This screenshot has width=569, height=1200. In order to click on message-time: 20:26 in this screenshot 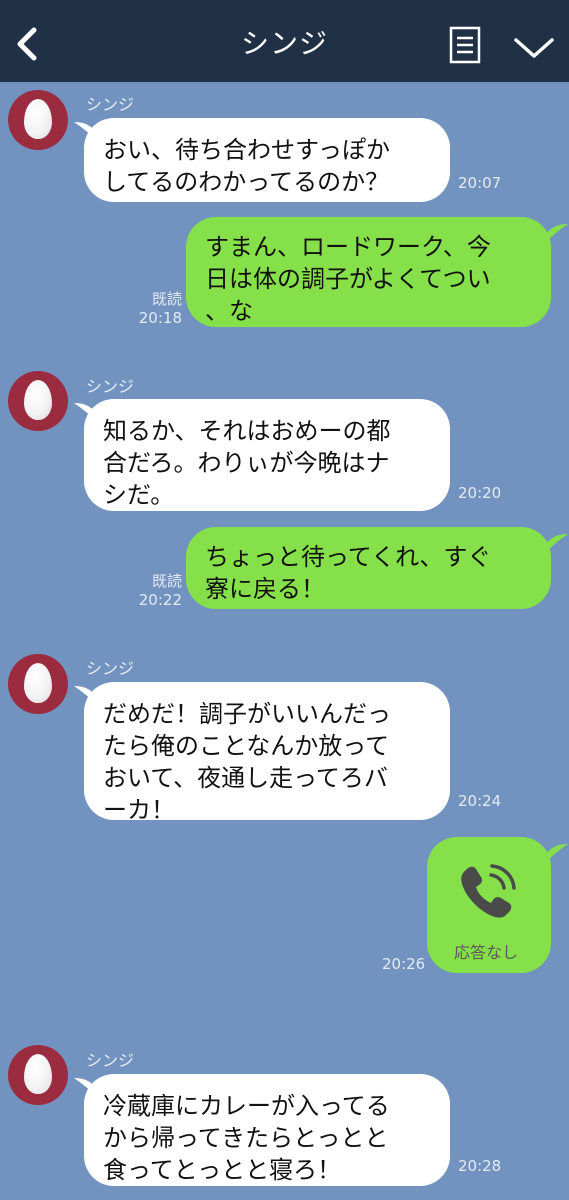, I will do `click(404, 964)`.